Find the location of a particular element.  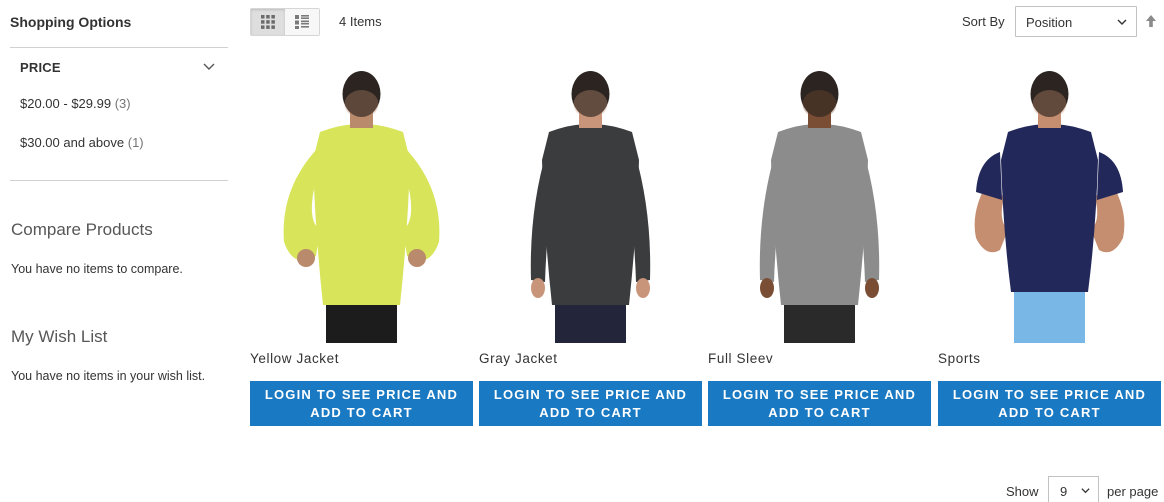

list-view-button is located at coordinates (302, 22).